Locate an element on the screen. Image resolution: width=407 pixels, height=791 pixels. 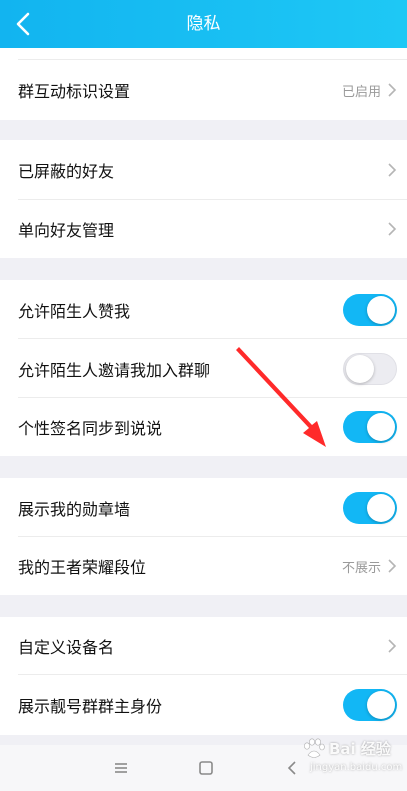
row-label: 自定义设备名 is located at coordinates (66, 647).